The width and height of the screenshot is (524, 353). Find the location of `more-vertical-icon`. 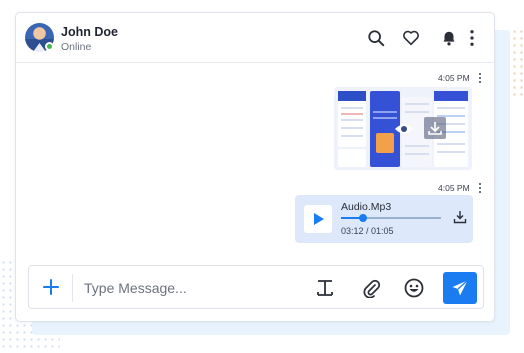

more-vertical-icon is located at coordinates (472, 38).